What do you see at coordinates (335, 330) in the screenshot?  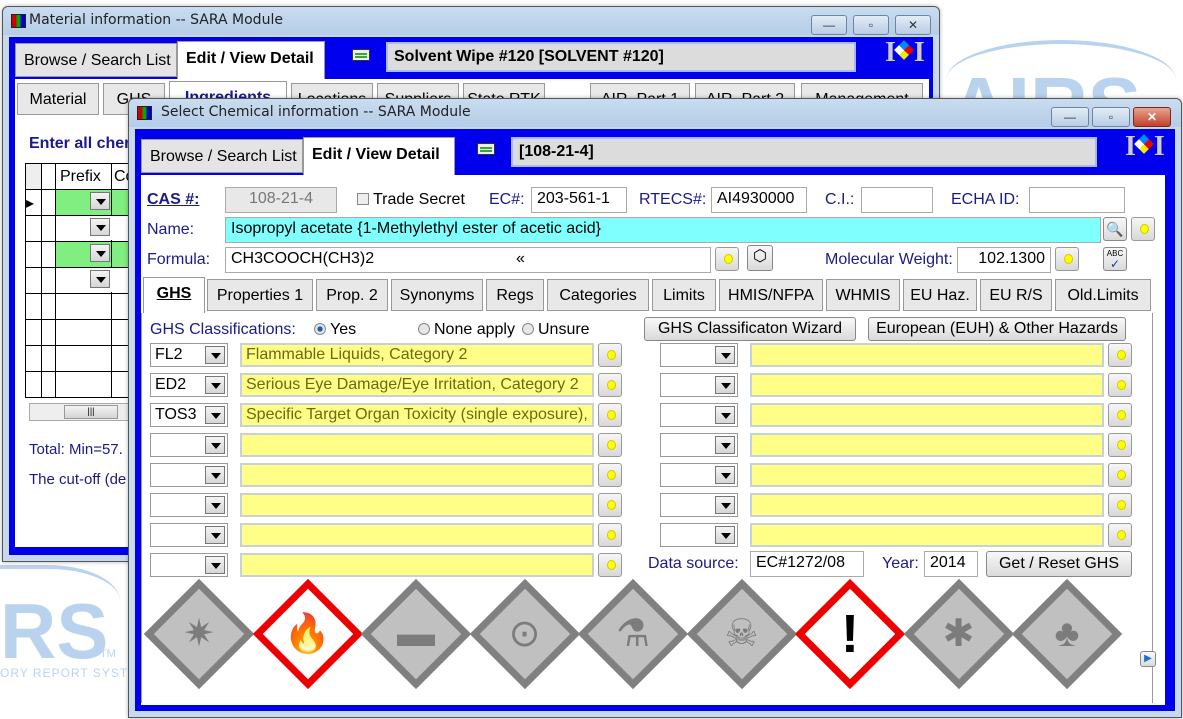 I see `radio-yes: Yes` at bounding box center [335, 330].